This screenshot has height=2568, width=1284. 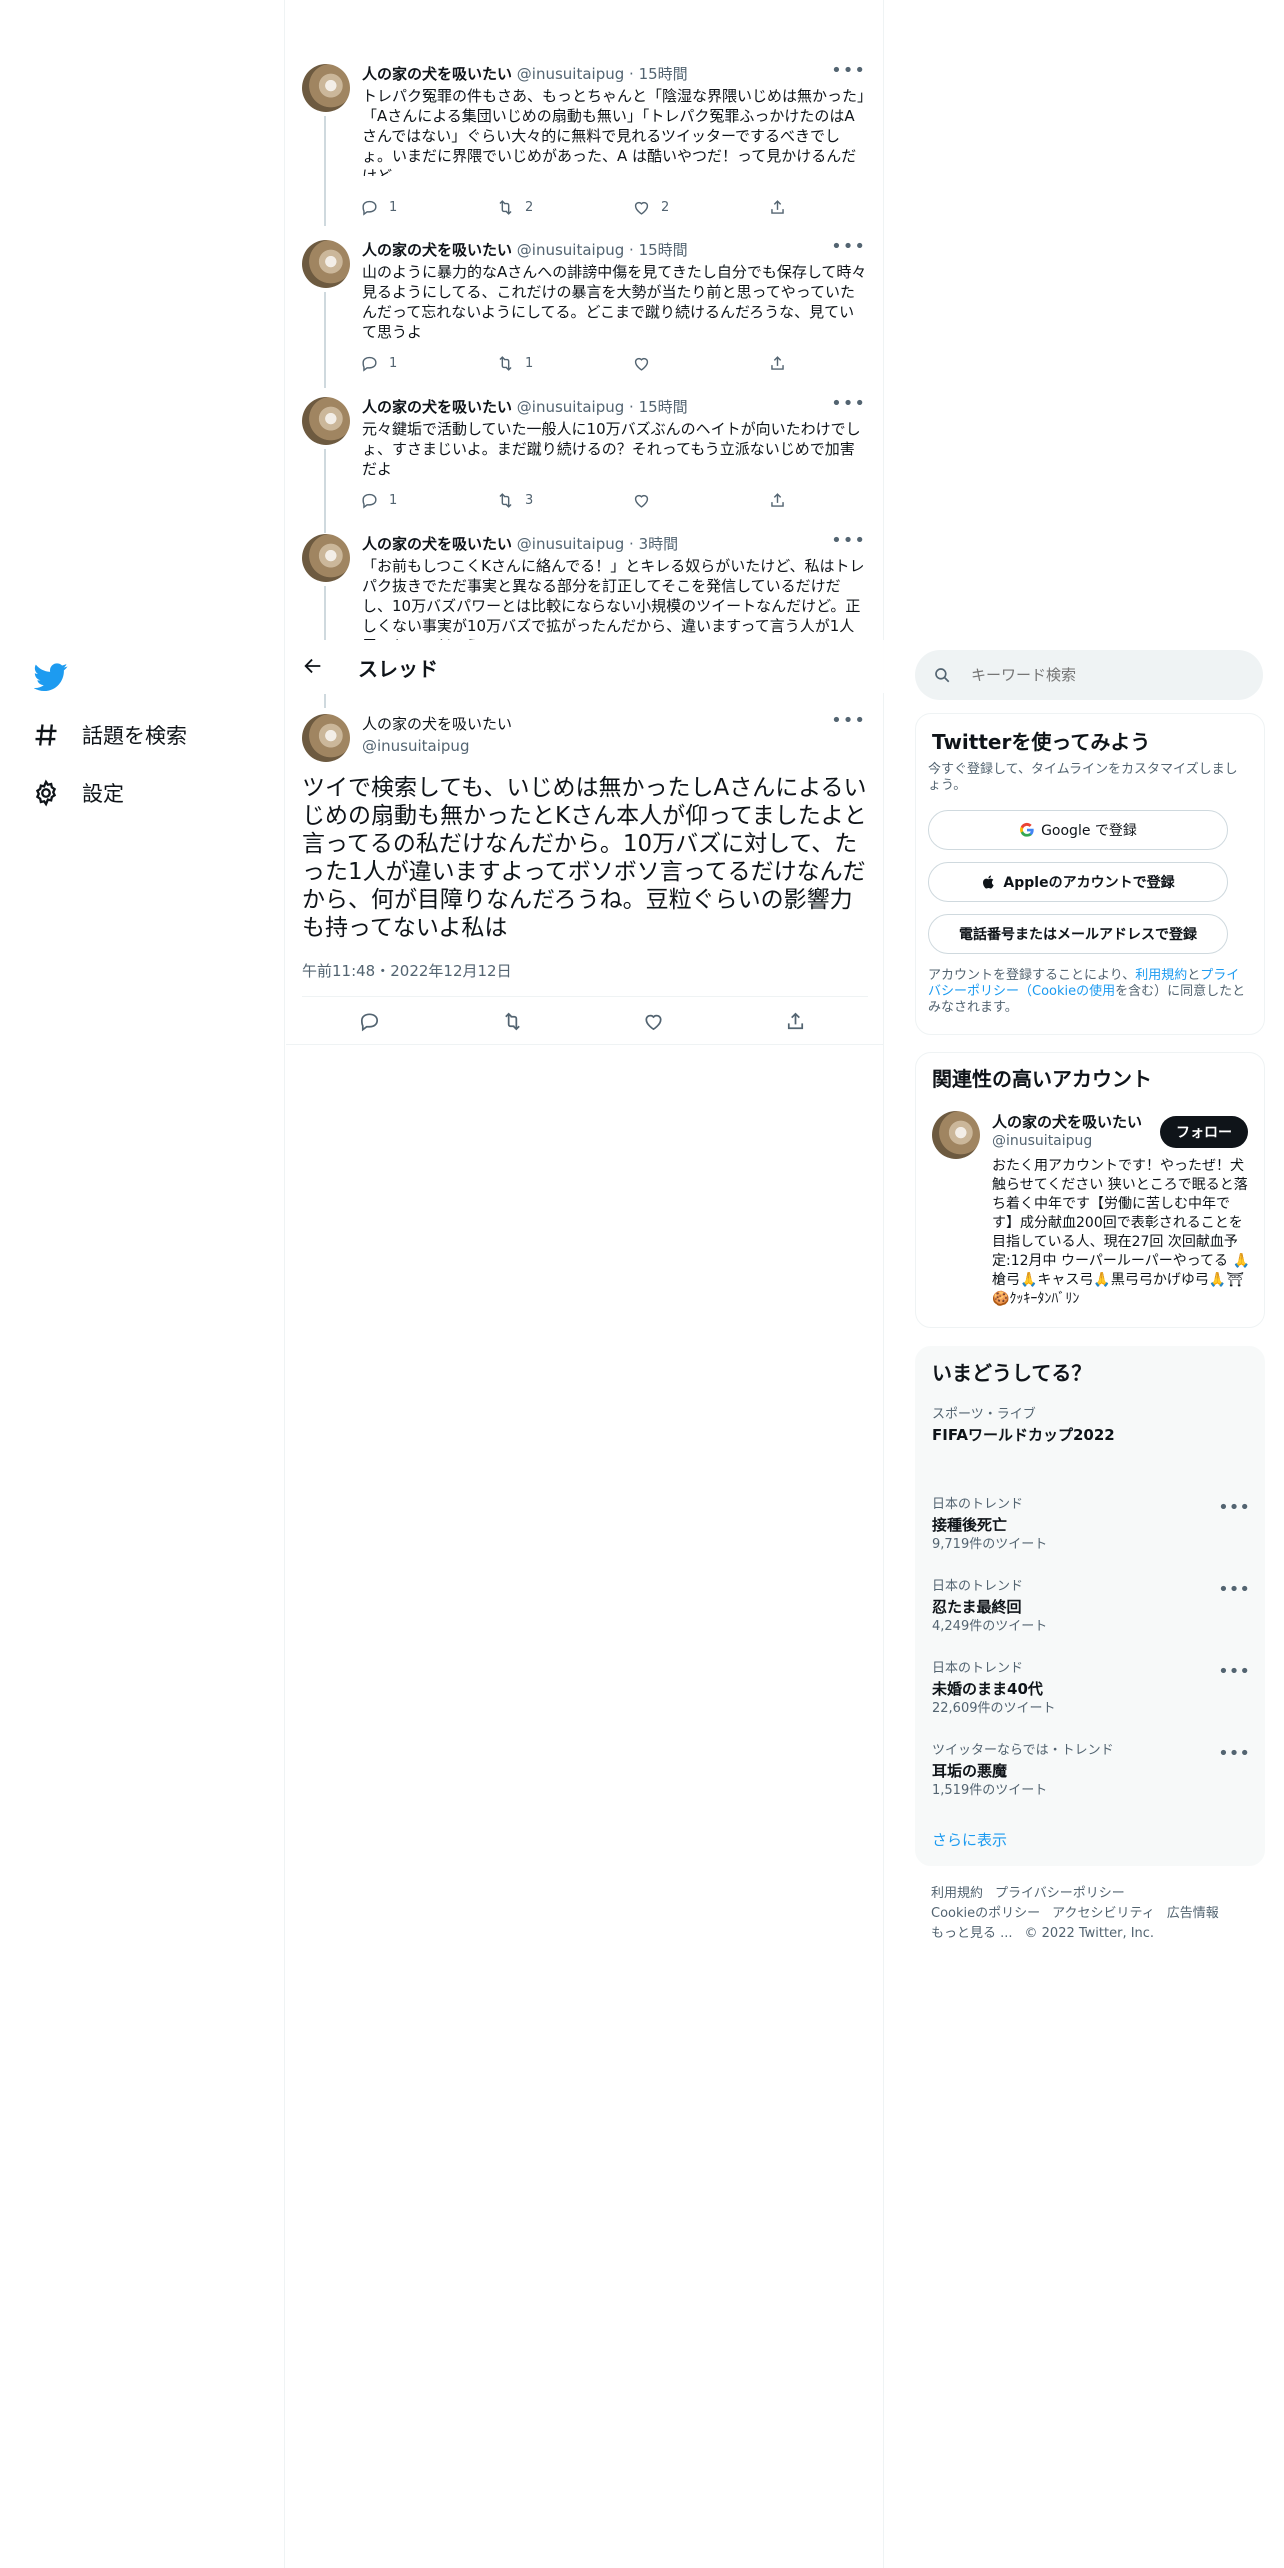 I want to click on search-box, so click(x=1089, y=675).